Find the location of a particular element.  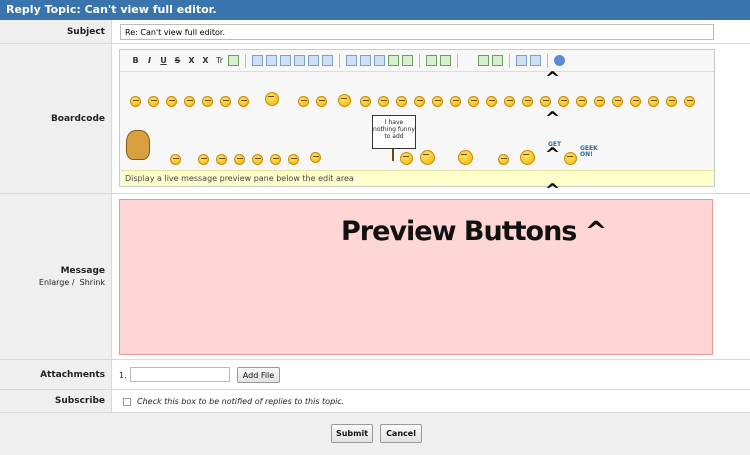

subscribe-checkbox is located at coordinates (127, 402).